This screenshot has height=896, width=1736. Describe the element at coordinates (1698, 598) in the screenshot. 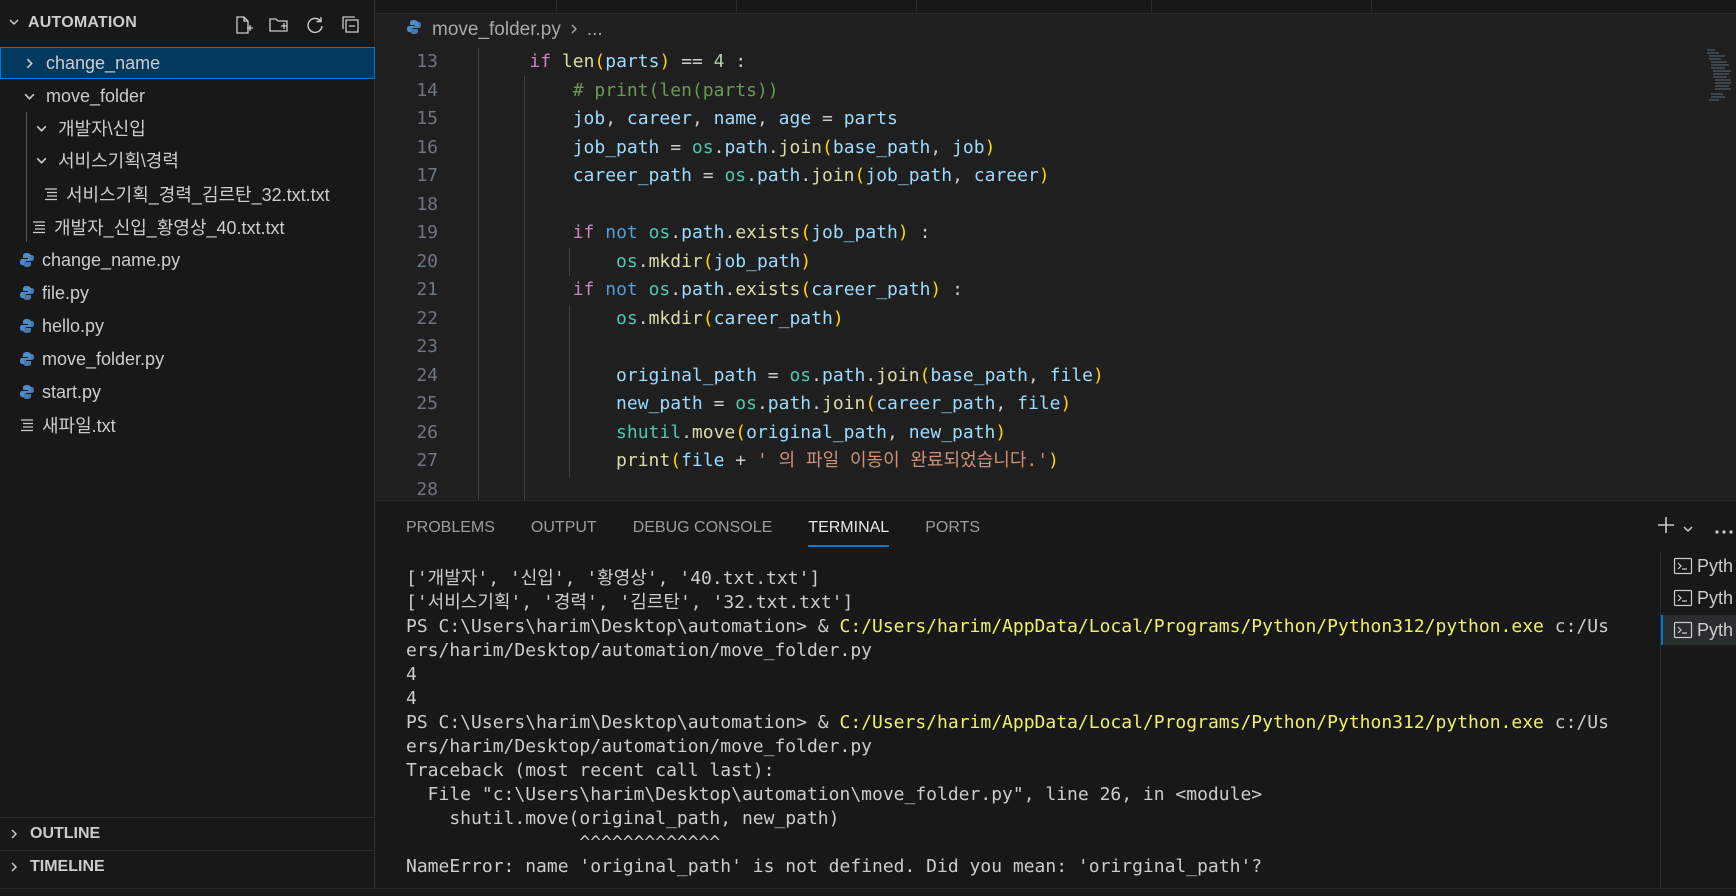

I see `terminal-tab-python-2: Pyth` at that location.